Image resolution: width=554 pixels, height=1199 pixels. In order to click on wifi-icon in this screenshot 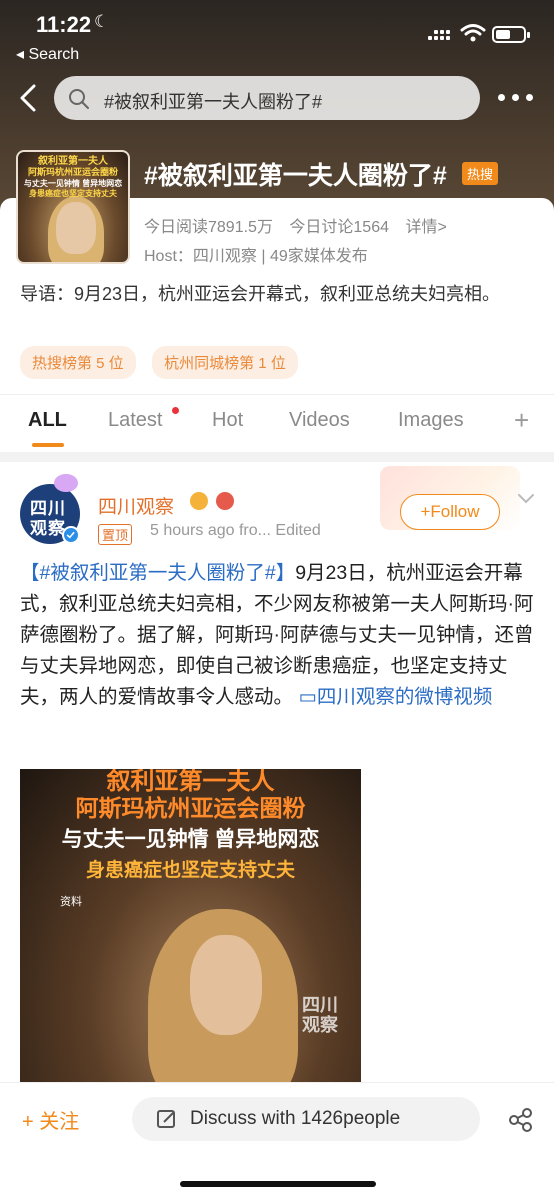, I will do `click(473, 33)`.